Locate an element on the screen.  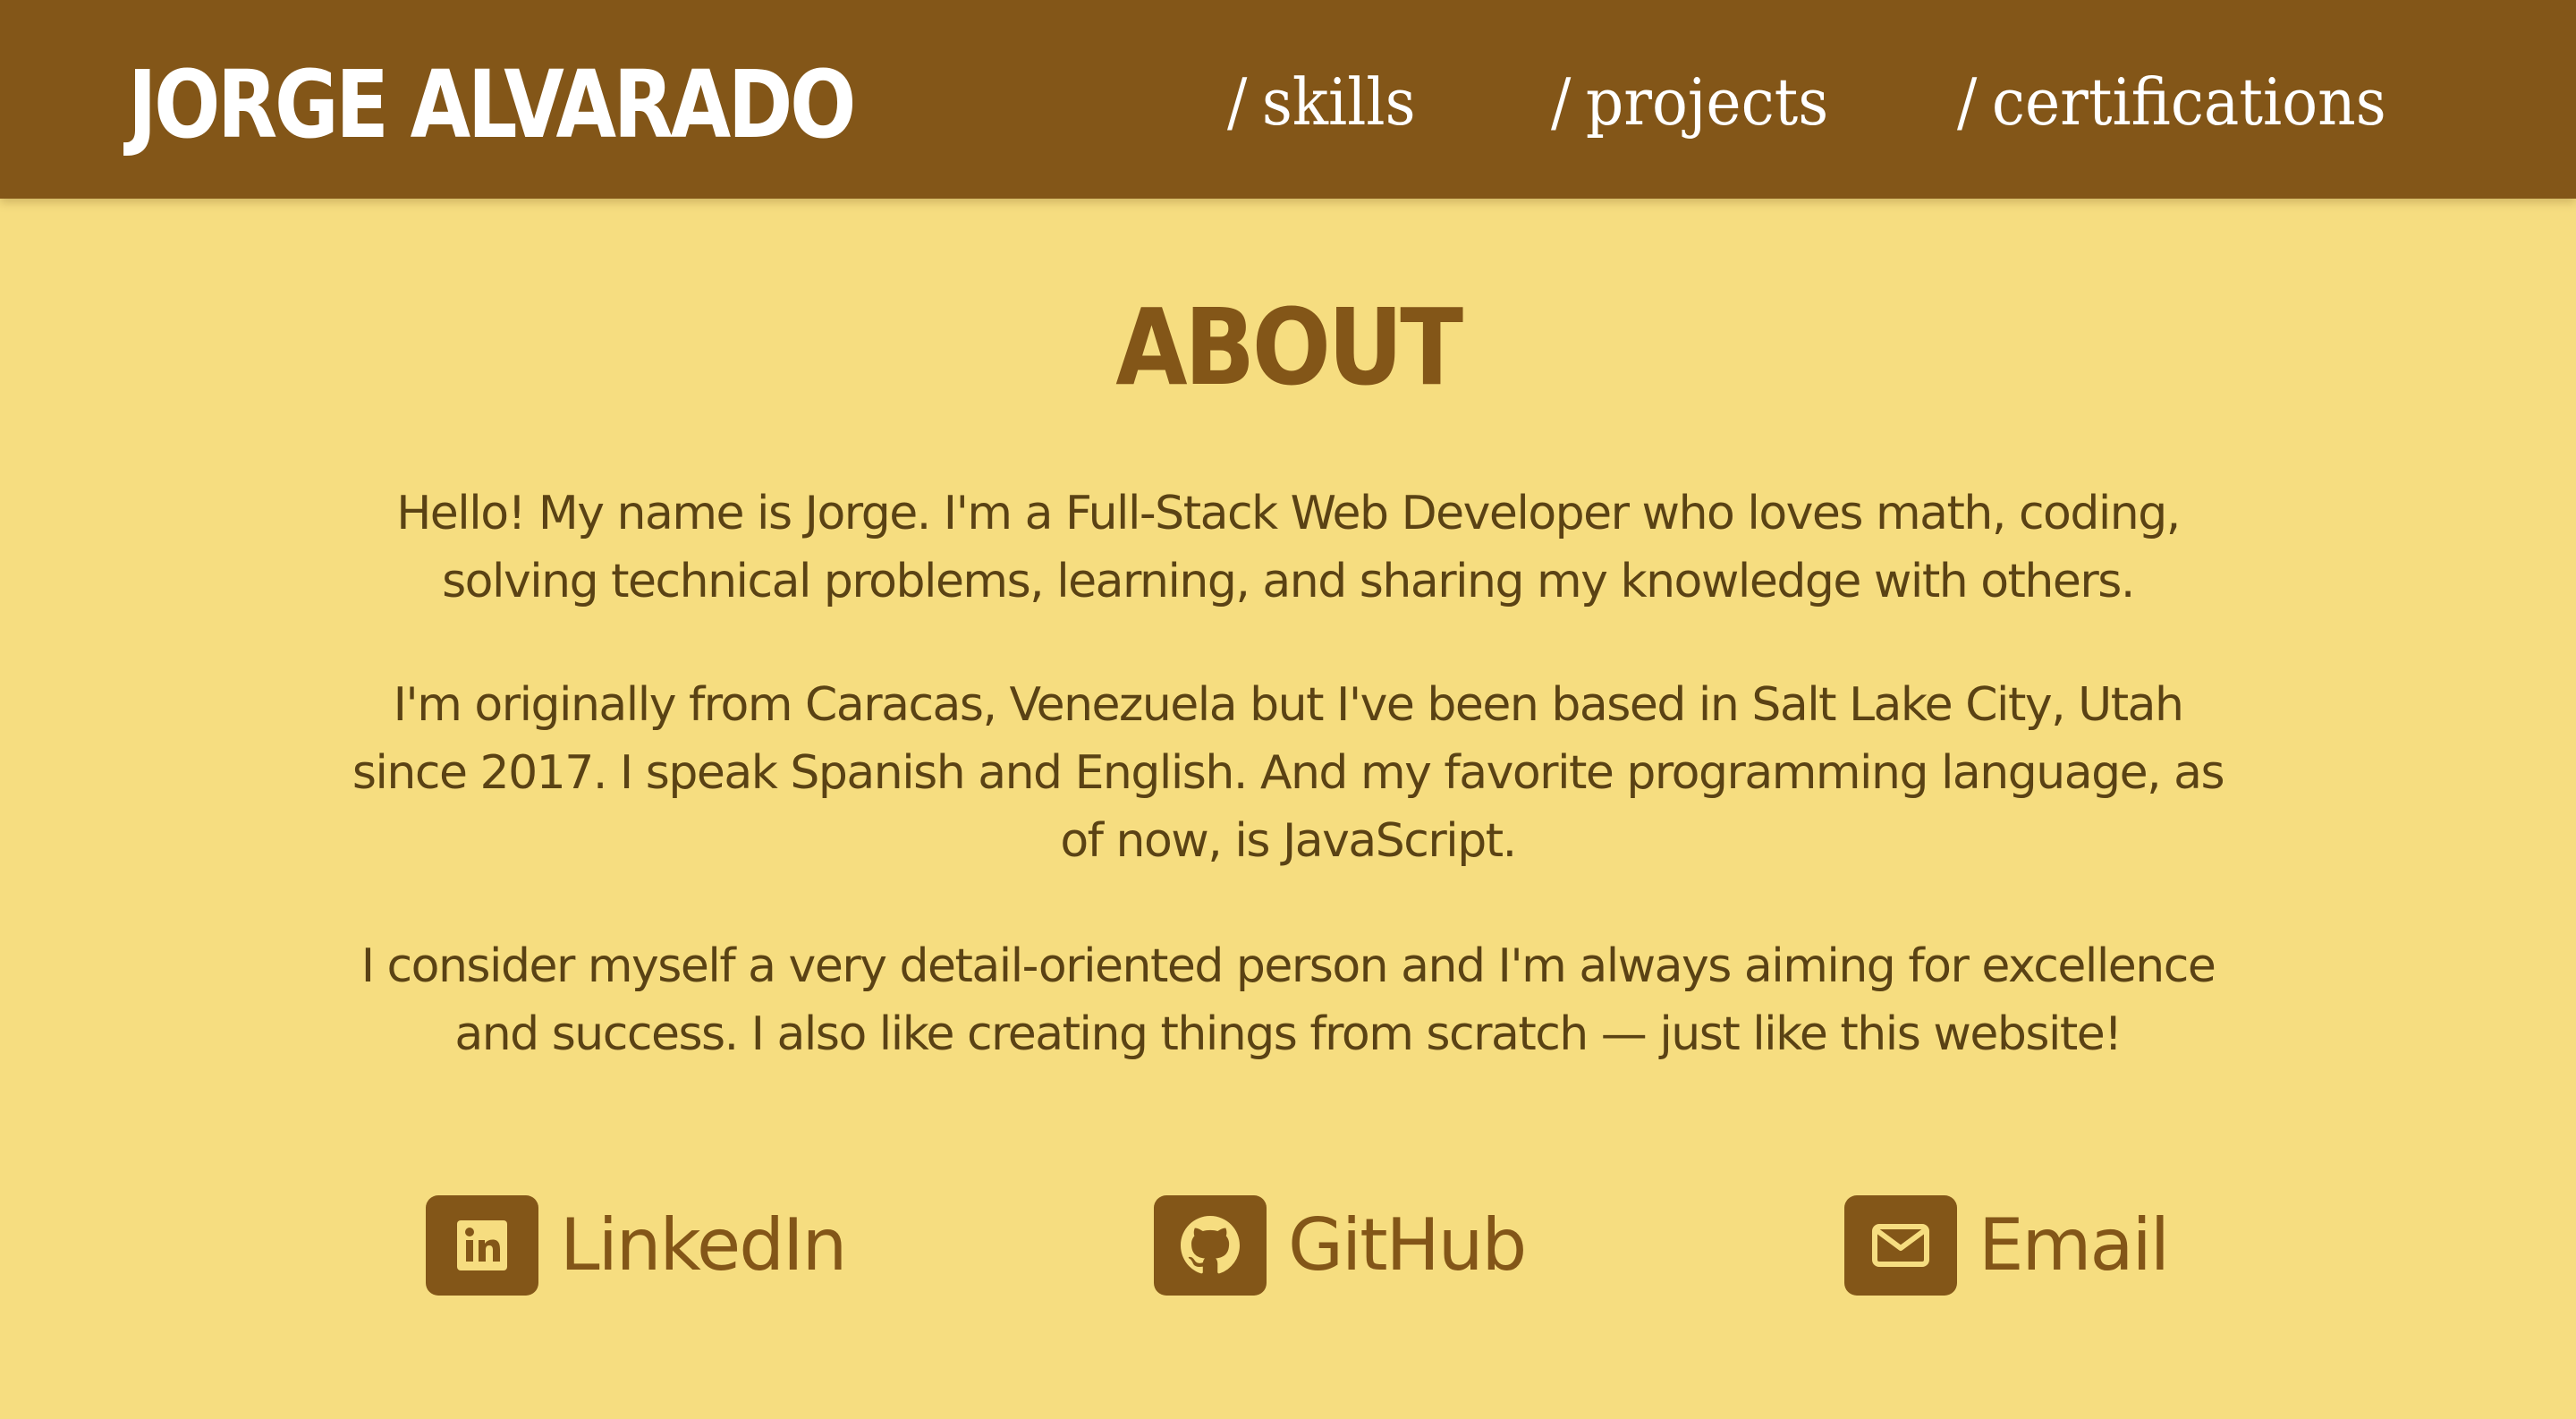
nav-link-skills: / skills is located at coordinates (1321, 102).